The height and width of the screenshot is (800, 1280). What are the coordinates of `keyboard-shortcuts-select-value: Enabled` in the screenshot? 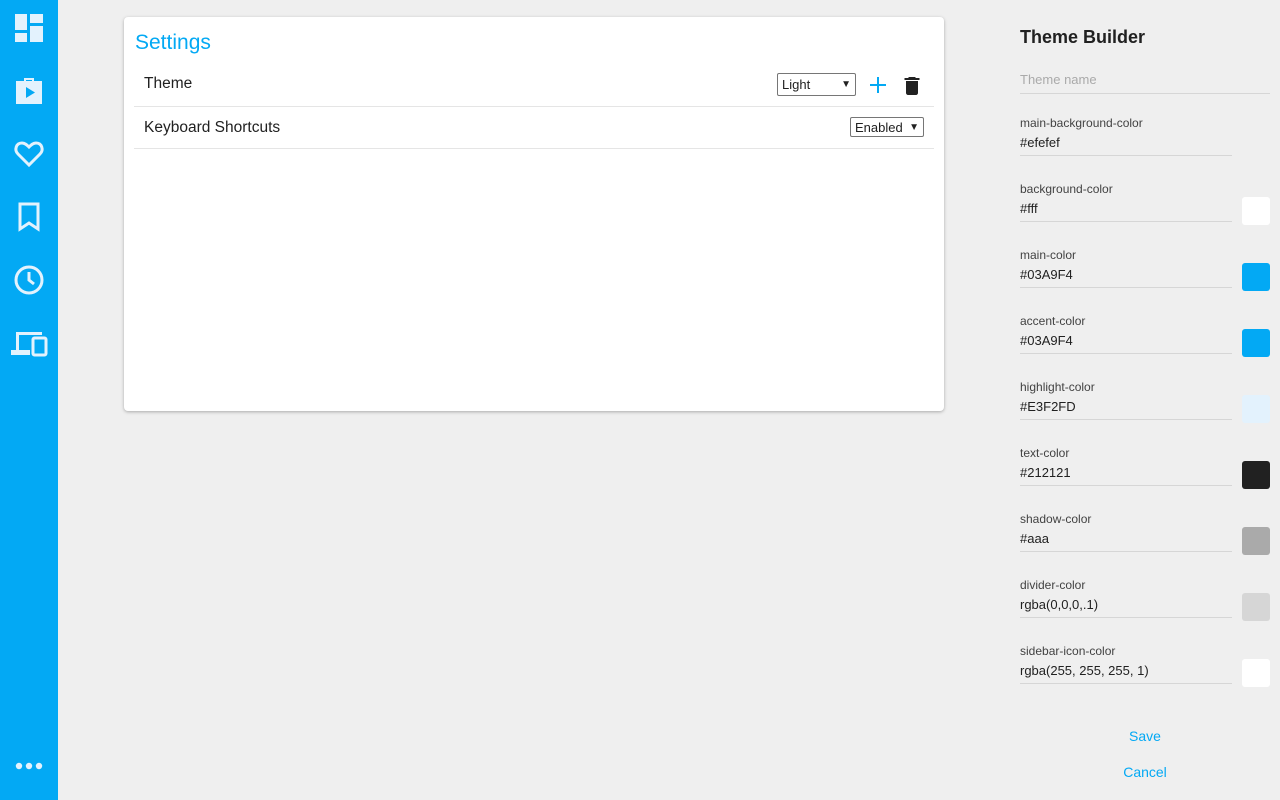 It's located at (879, 127).